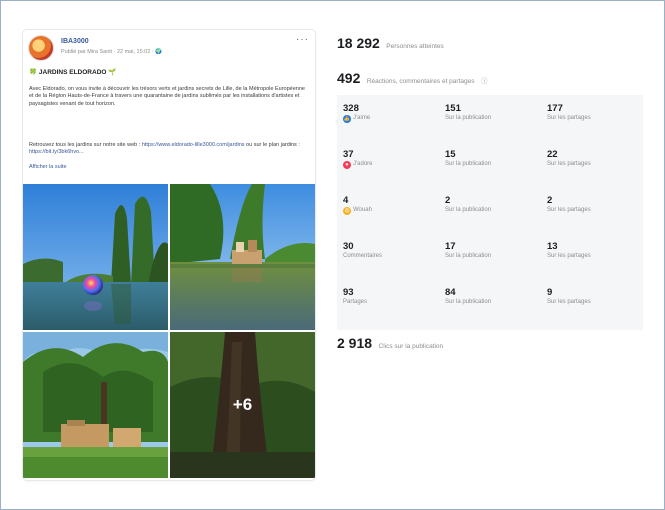 Image resolution: width=665 pixels, height=510 pixels. I want to click on metric-value: 93, so click(348, 292).